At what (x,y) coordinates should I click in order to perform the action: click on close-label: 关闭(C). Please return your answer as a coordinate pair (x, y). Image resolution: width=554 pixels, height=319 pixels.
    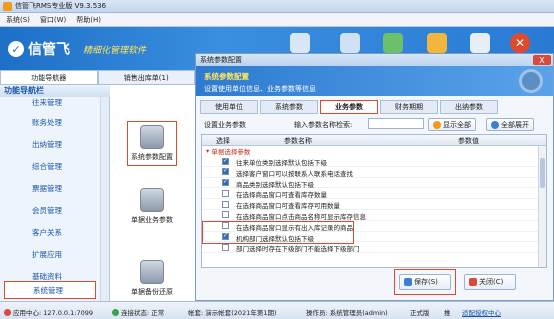
    Looking at the image, I should click on (491, 282).